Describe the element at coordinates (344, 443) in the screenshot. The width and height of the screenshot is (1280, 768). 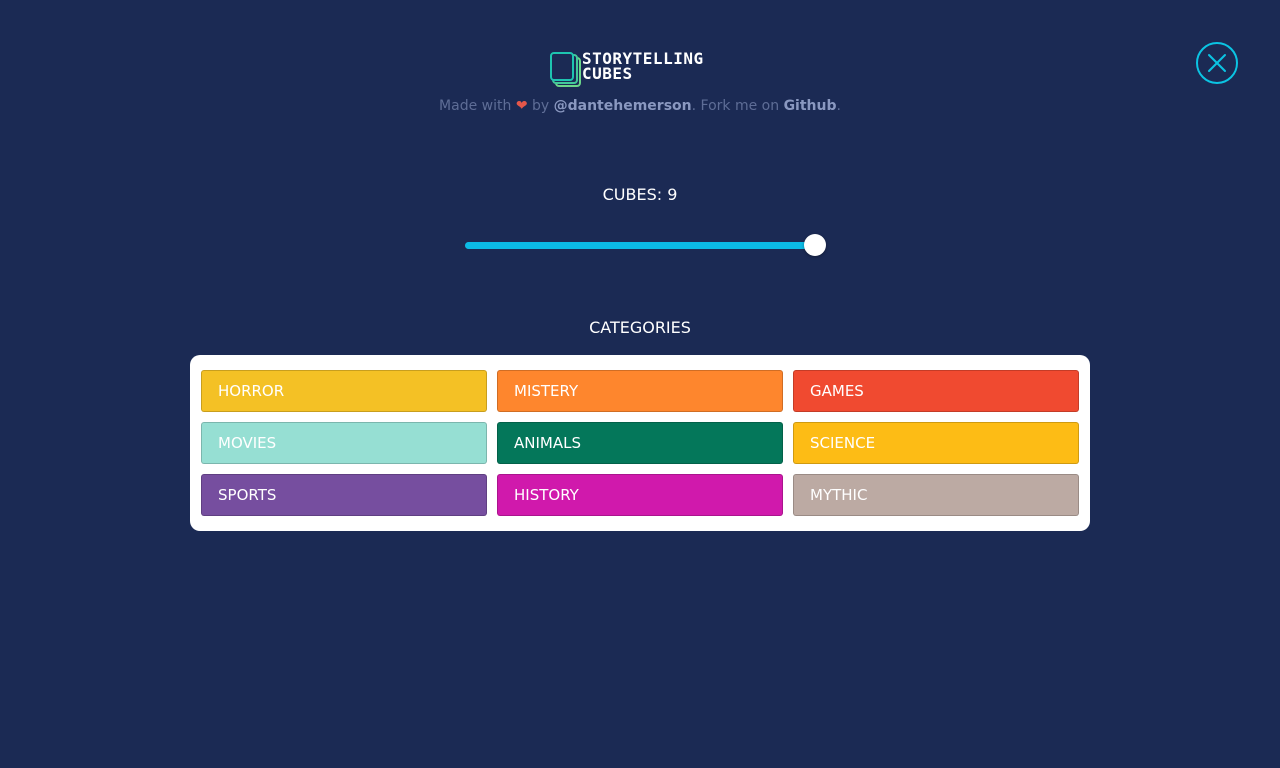
I see `category-movies-button: MOVIES` at that location.